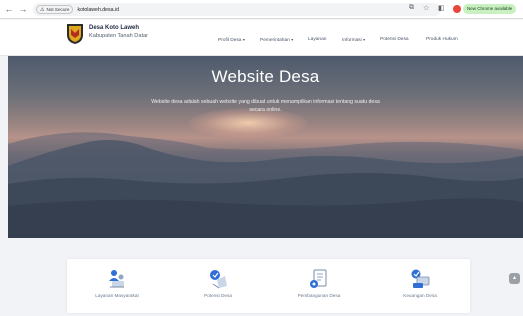  Describe the element at coordinates (23, 9) in the screenshot. I see `forward-button: →` at that location.